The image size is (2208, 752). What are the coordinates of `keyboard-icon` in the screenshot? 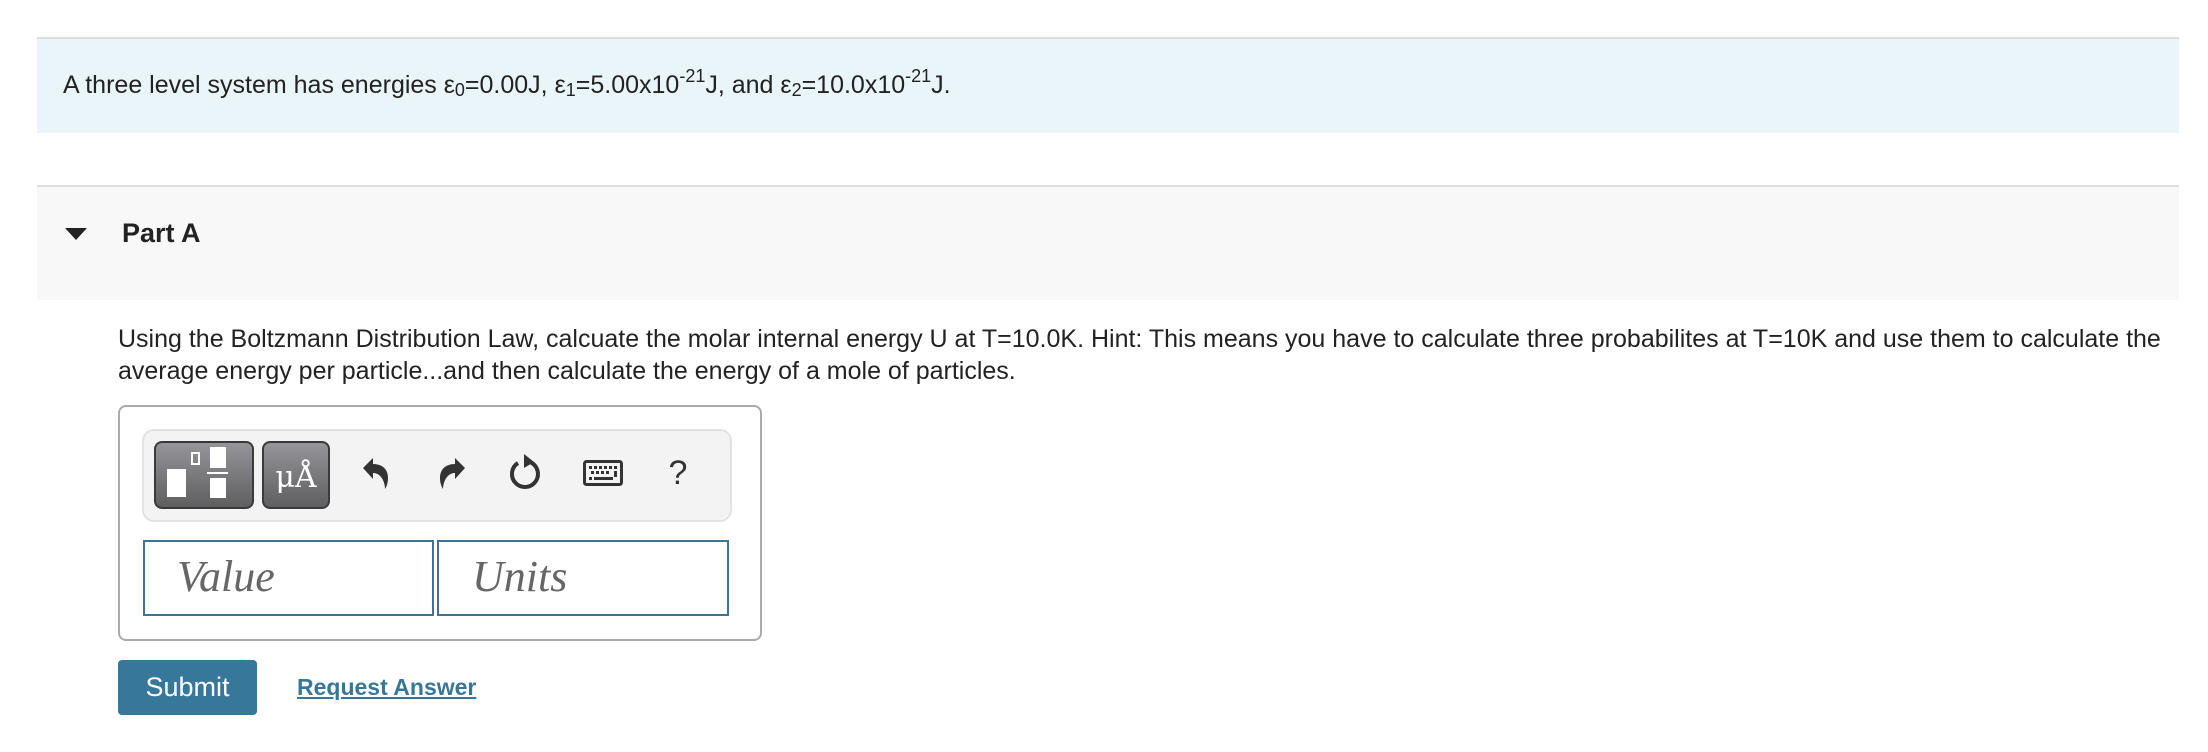 It's located at (603, 473).